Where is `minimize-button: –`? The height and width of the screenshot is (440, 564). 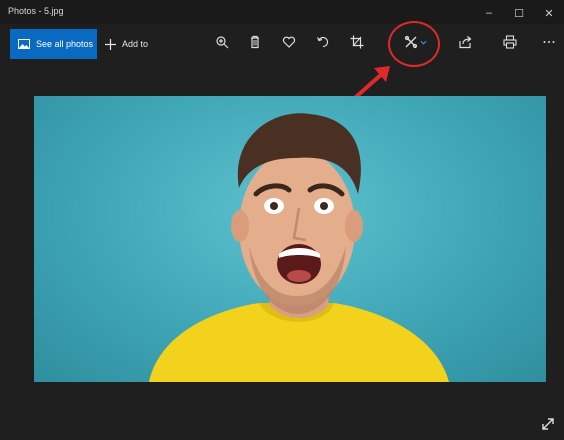 minimize-button: – is located at coordinates (489, 13).